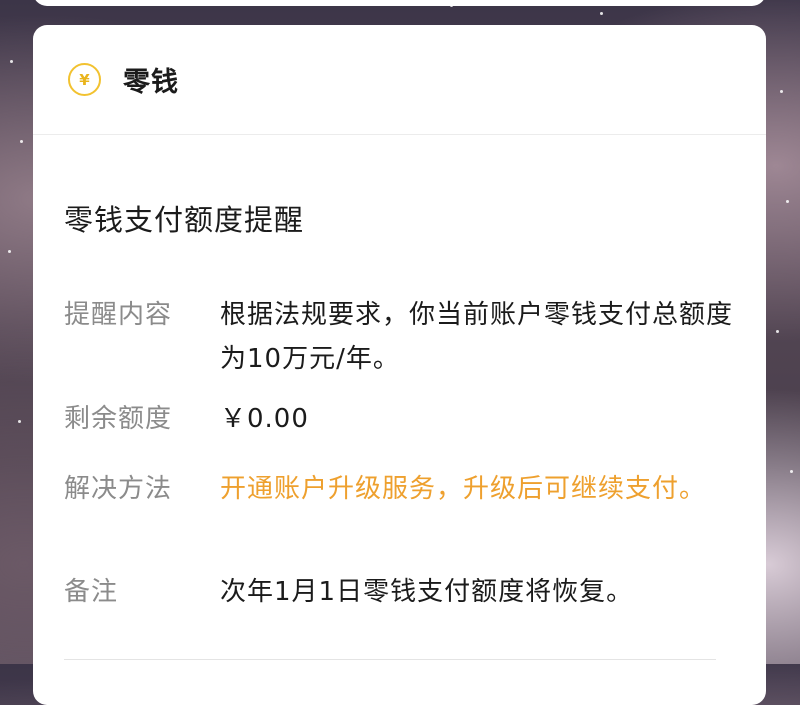 Image resolution: width=800 pixels, height=705 pixels. What do you see at coordinates (151, 82) in the screenshot?
I see `header-title: 零钱` at bounding box center [151, 82].